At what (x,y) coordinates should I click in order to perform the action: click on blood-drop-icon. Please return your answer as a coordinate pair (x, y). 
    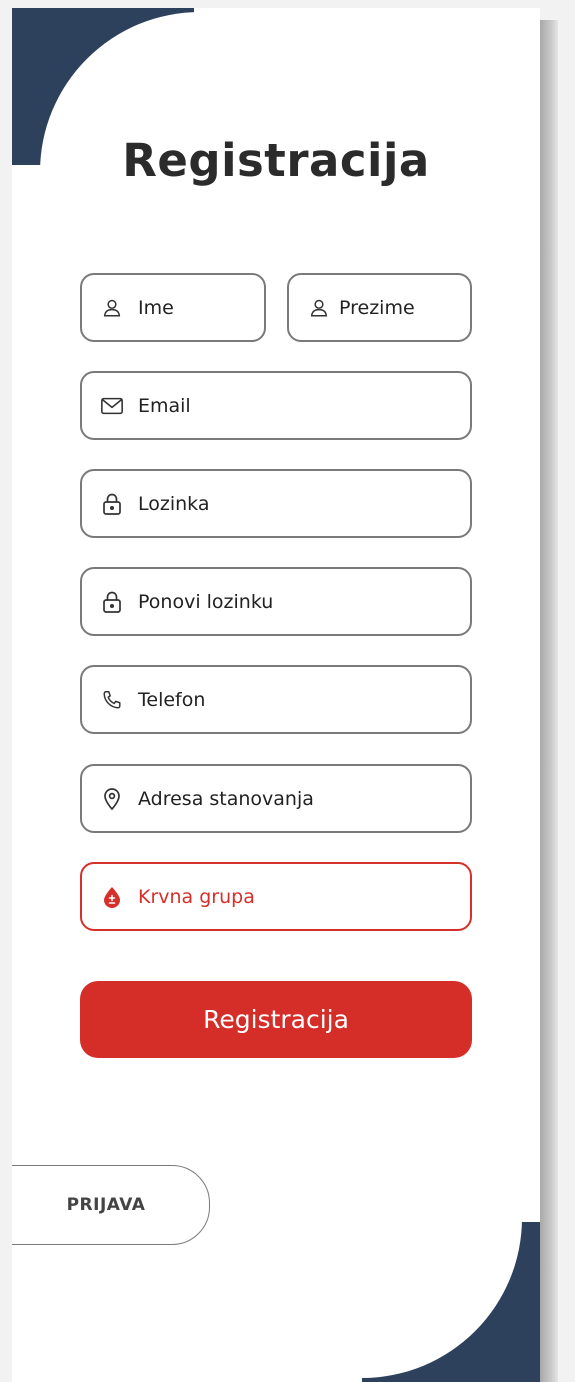
    Looking at the image, I should click on (112, 897).